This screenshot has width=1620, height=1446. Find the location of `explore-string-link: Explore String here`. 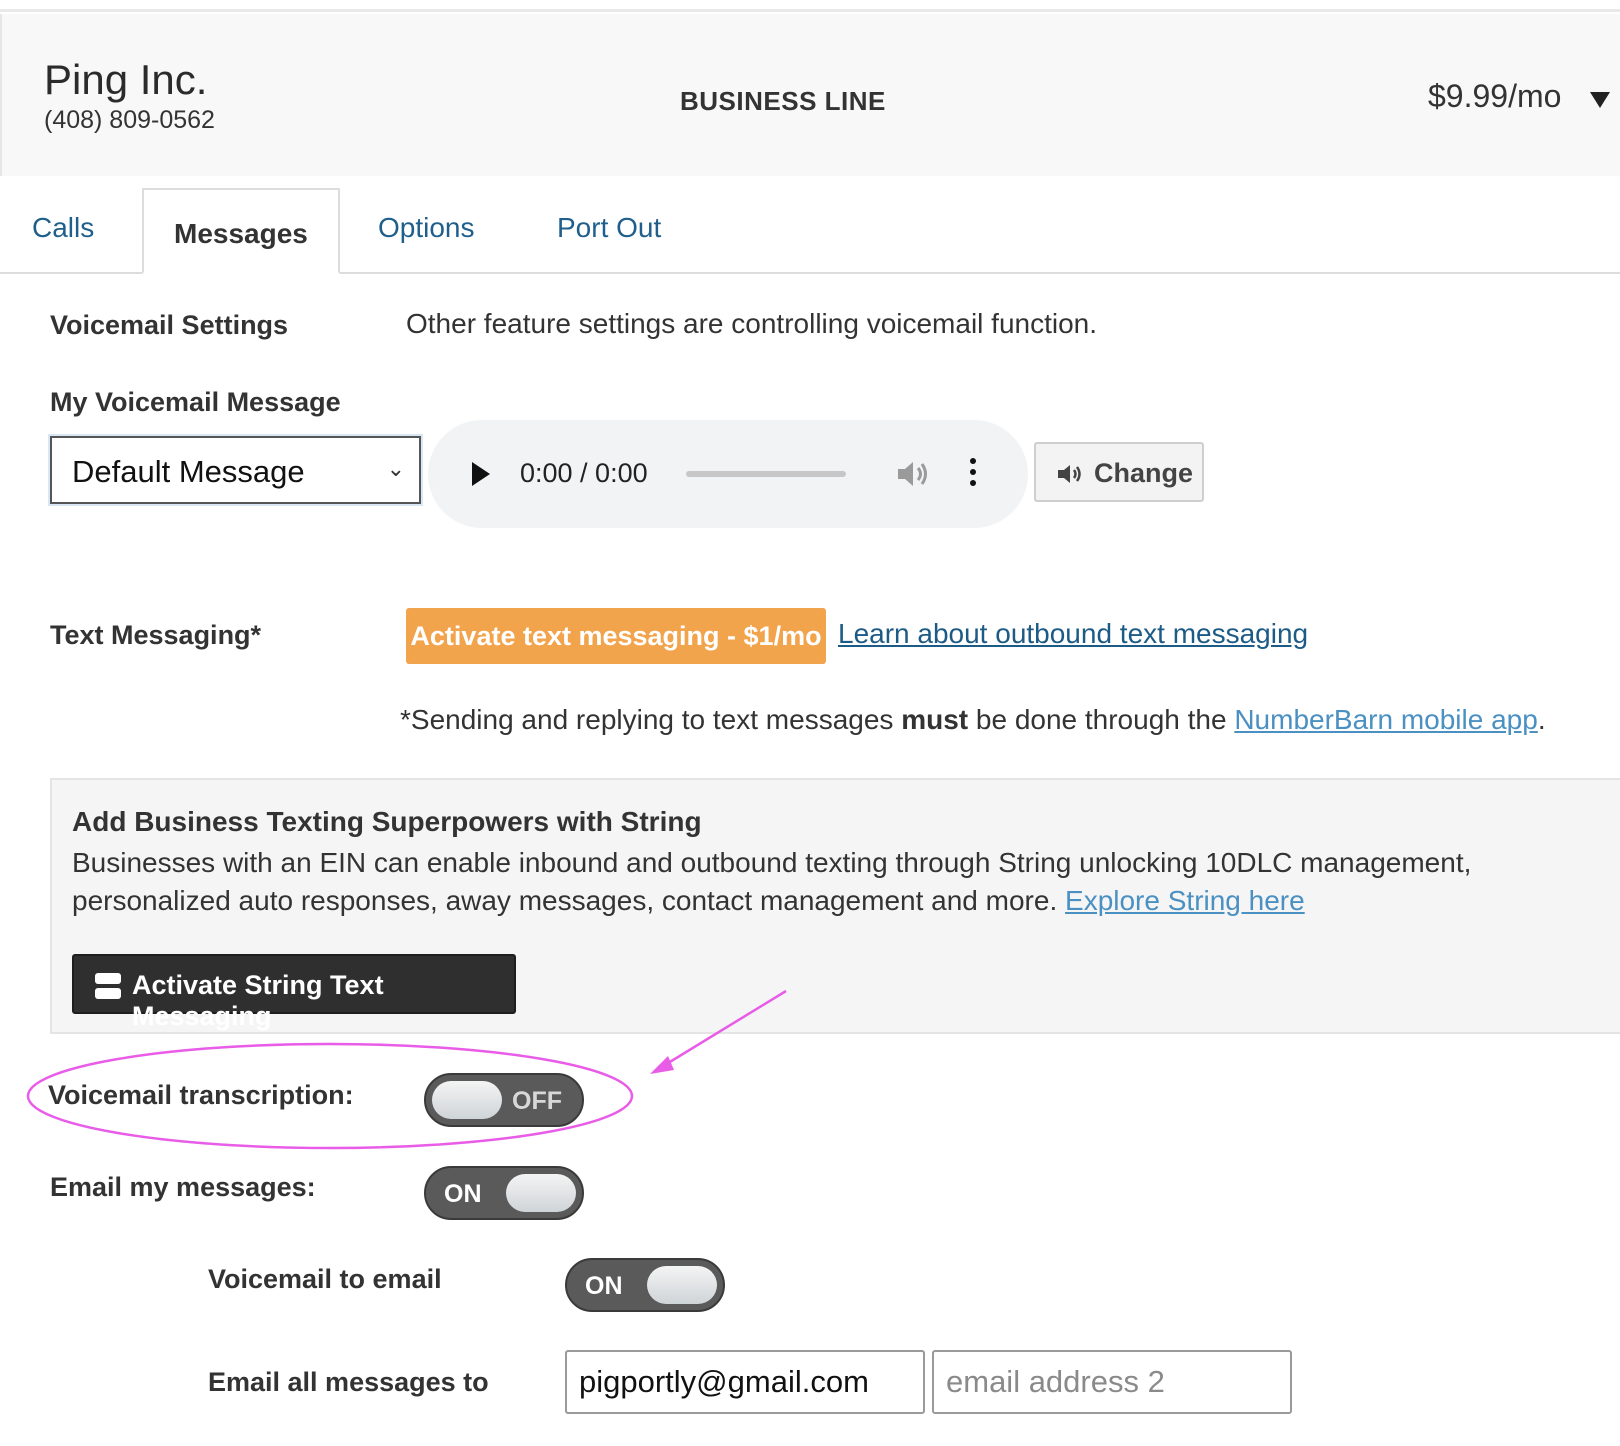

explore-string-link: Explore String here is located at coordinates (1185, 900).